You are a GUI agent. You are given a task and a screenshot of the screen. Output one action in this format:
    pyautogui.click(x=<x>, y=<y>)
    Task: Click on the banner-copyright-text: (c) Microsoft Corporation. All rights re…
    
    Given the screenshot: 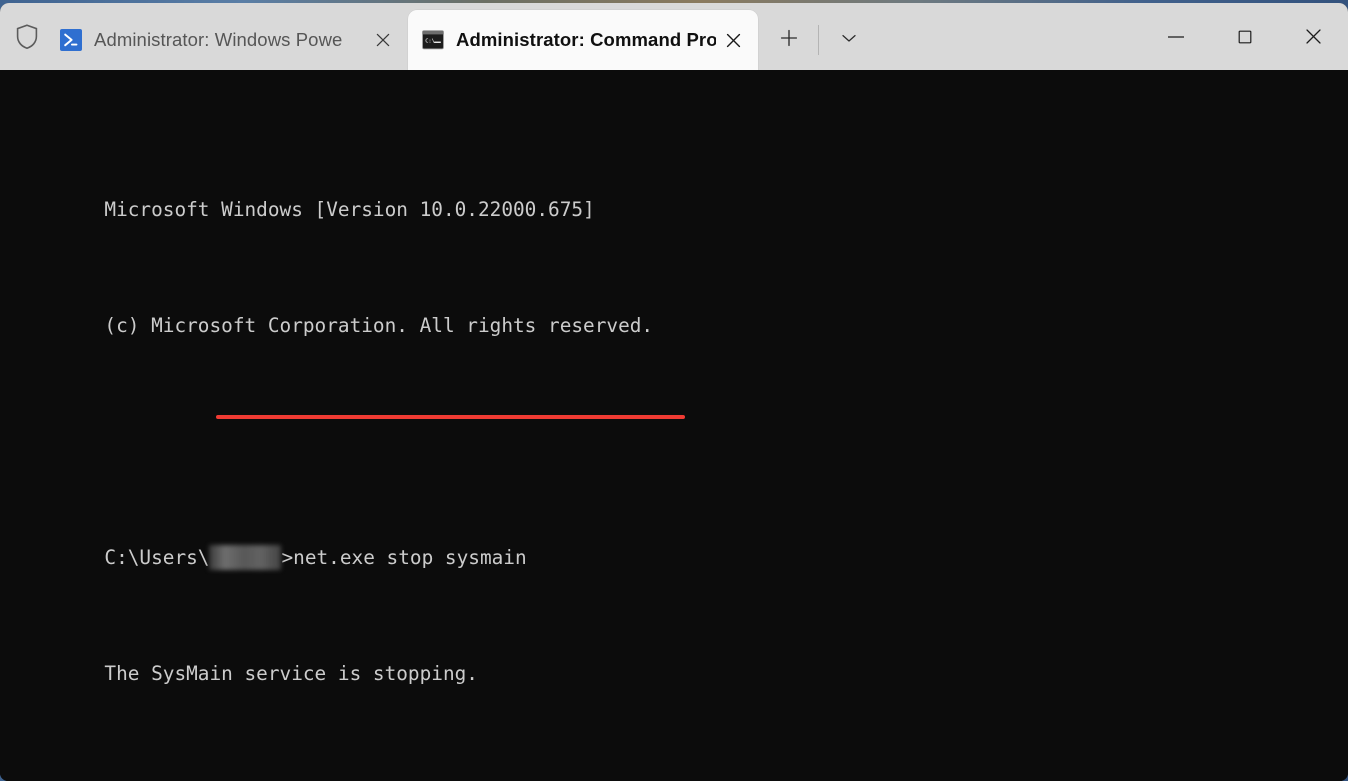 What is the action you would take?
    pyautogui.click(x=379, y=325)
    